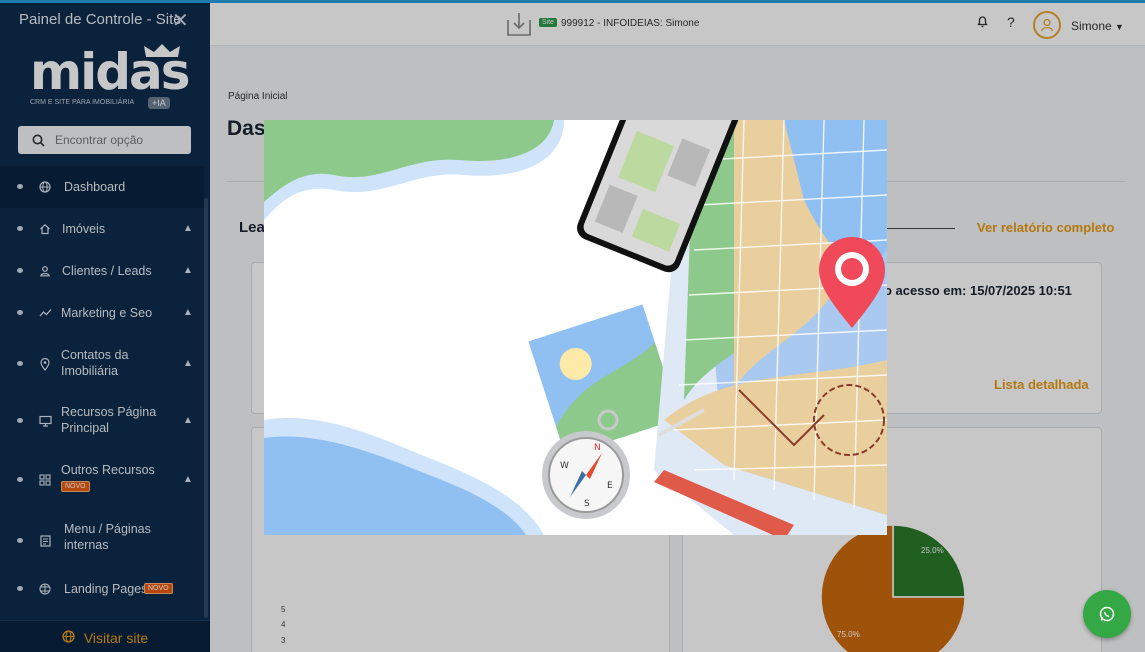  What do you see at coordinates (587, 504) in the screenshot?
I see `svg-text: S` at bounding box center [587, 504].